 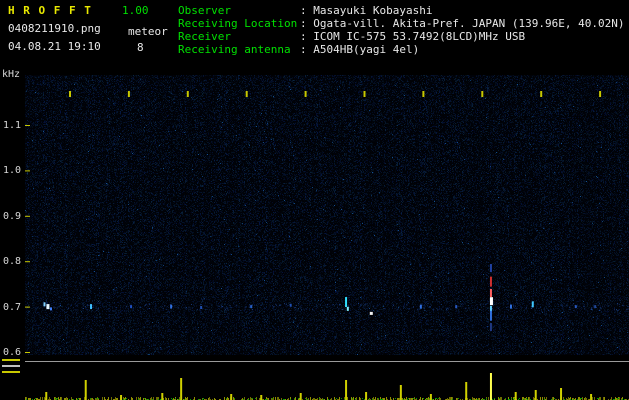 What do you see at coordinates (12, 125) in the screenshot?
I see `freq-tick-label: 1.1` at bounding box center [12, 125].